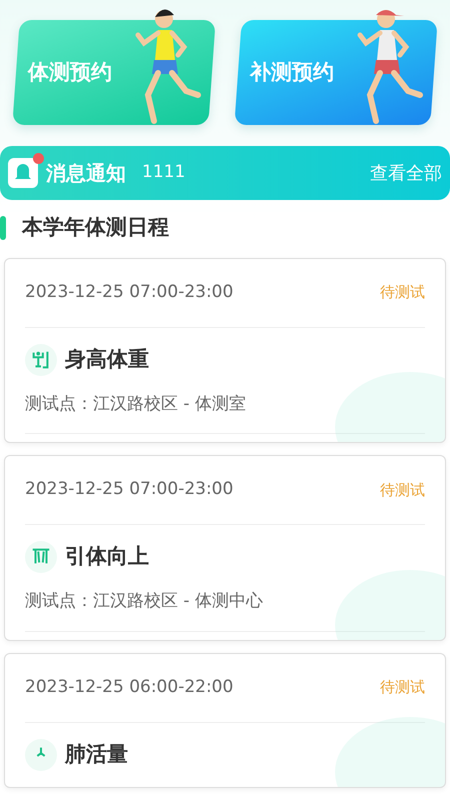  What do you see at coordinates (136, 404) in the screenshot?
I see `test-location: 测试点：江汉路校区 - 体测室` at bounding box center [136, 404].